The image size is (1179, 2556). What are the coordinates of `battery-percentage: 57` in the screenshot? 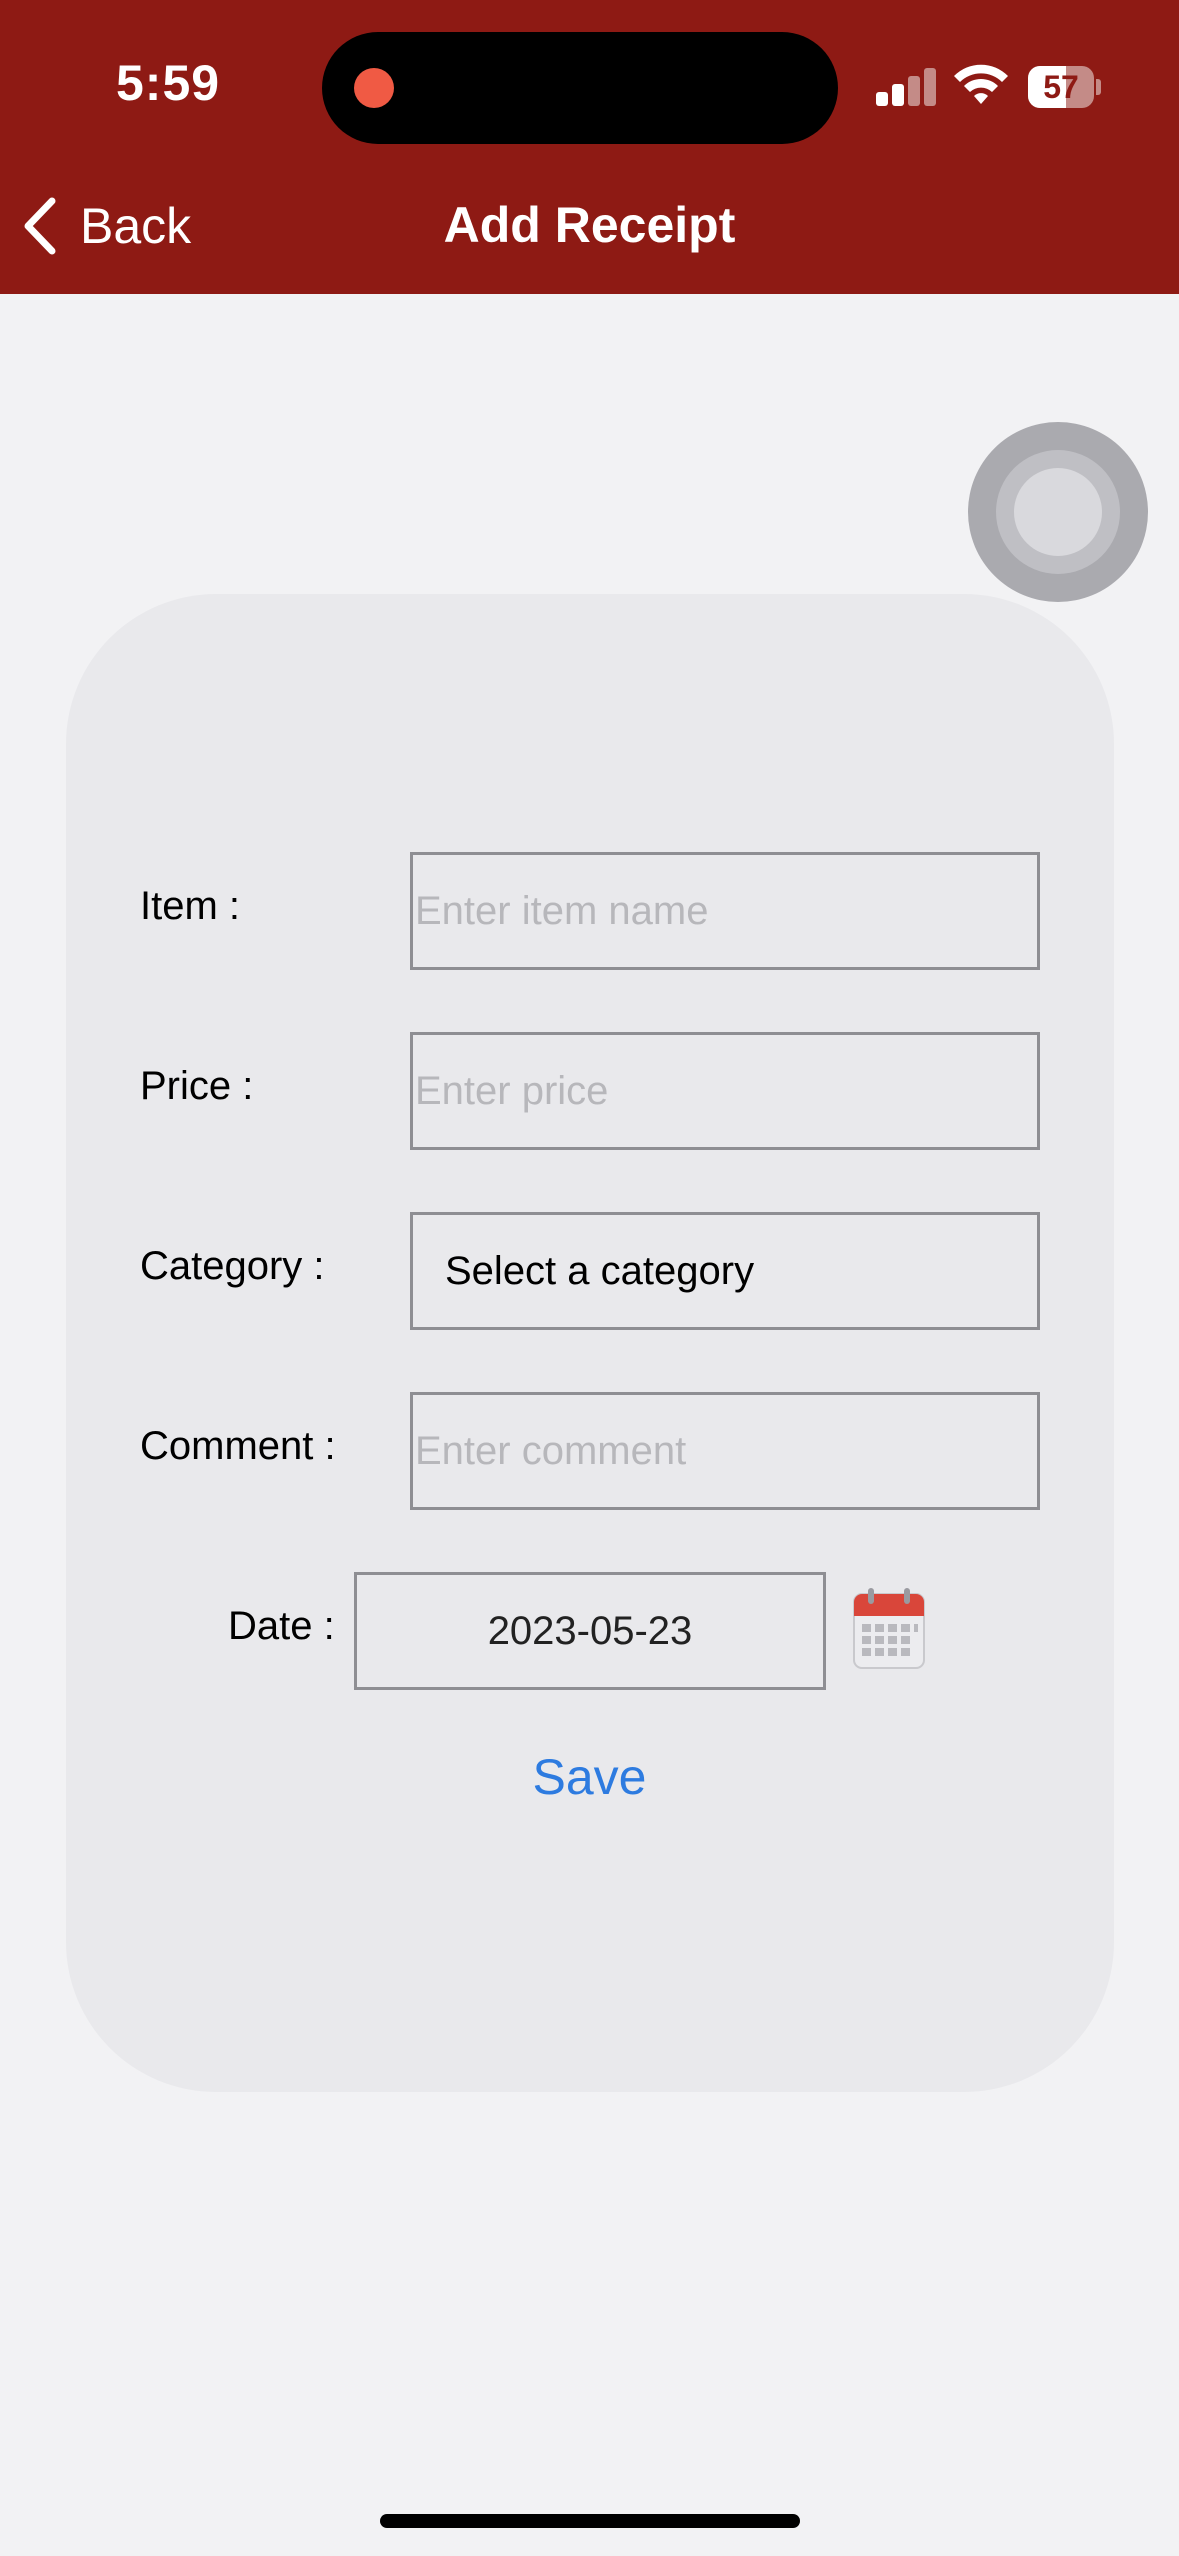 It's located at (1061, 87).